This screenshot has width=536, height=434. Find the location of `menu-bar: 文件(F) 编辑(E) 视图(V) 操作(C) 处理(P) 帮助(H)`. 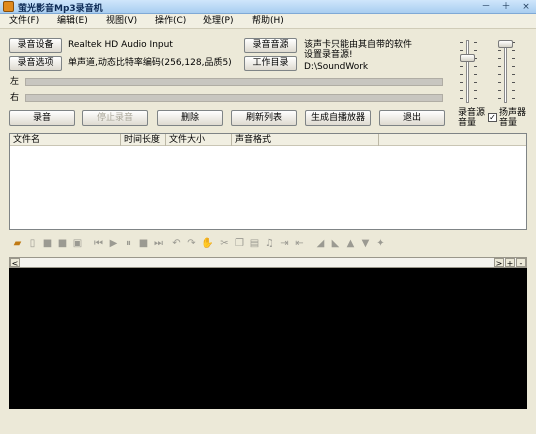

menu-bar: 文件(F) 编辑(E) 视图(V) 操作(C) 处理(P) 帮助(H) is located at coordinates (268, 21).